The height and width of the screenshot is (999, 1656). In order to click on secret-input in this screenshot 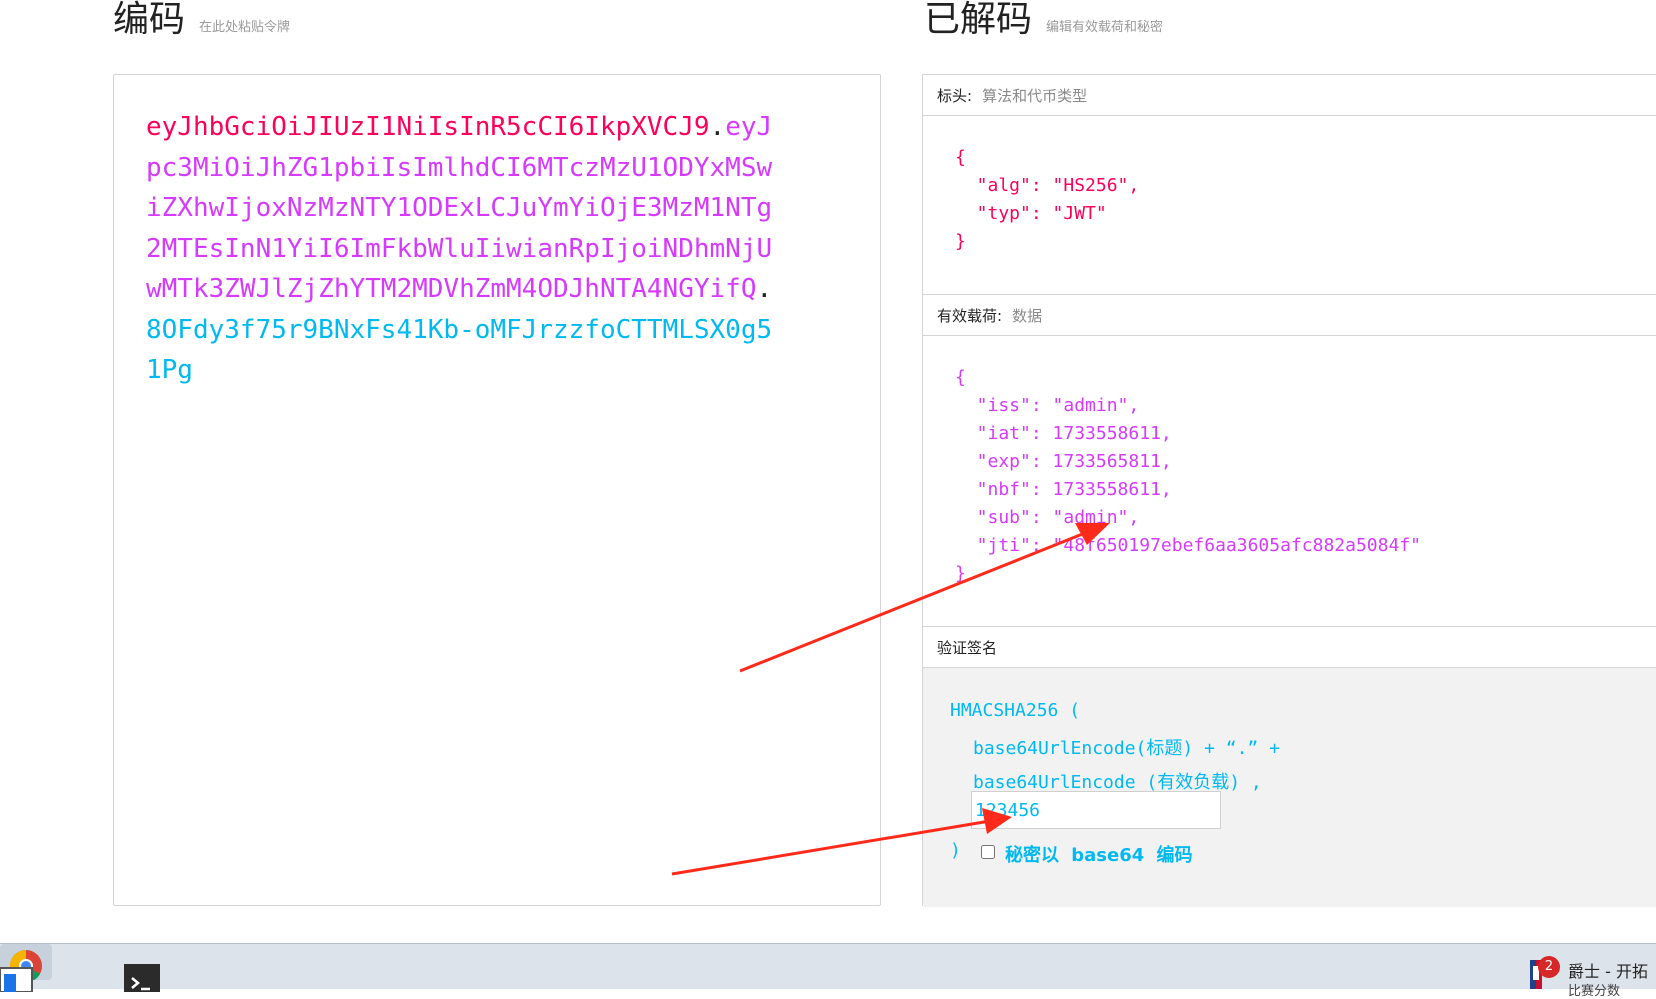, I will do `click(1096, 810)`.